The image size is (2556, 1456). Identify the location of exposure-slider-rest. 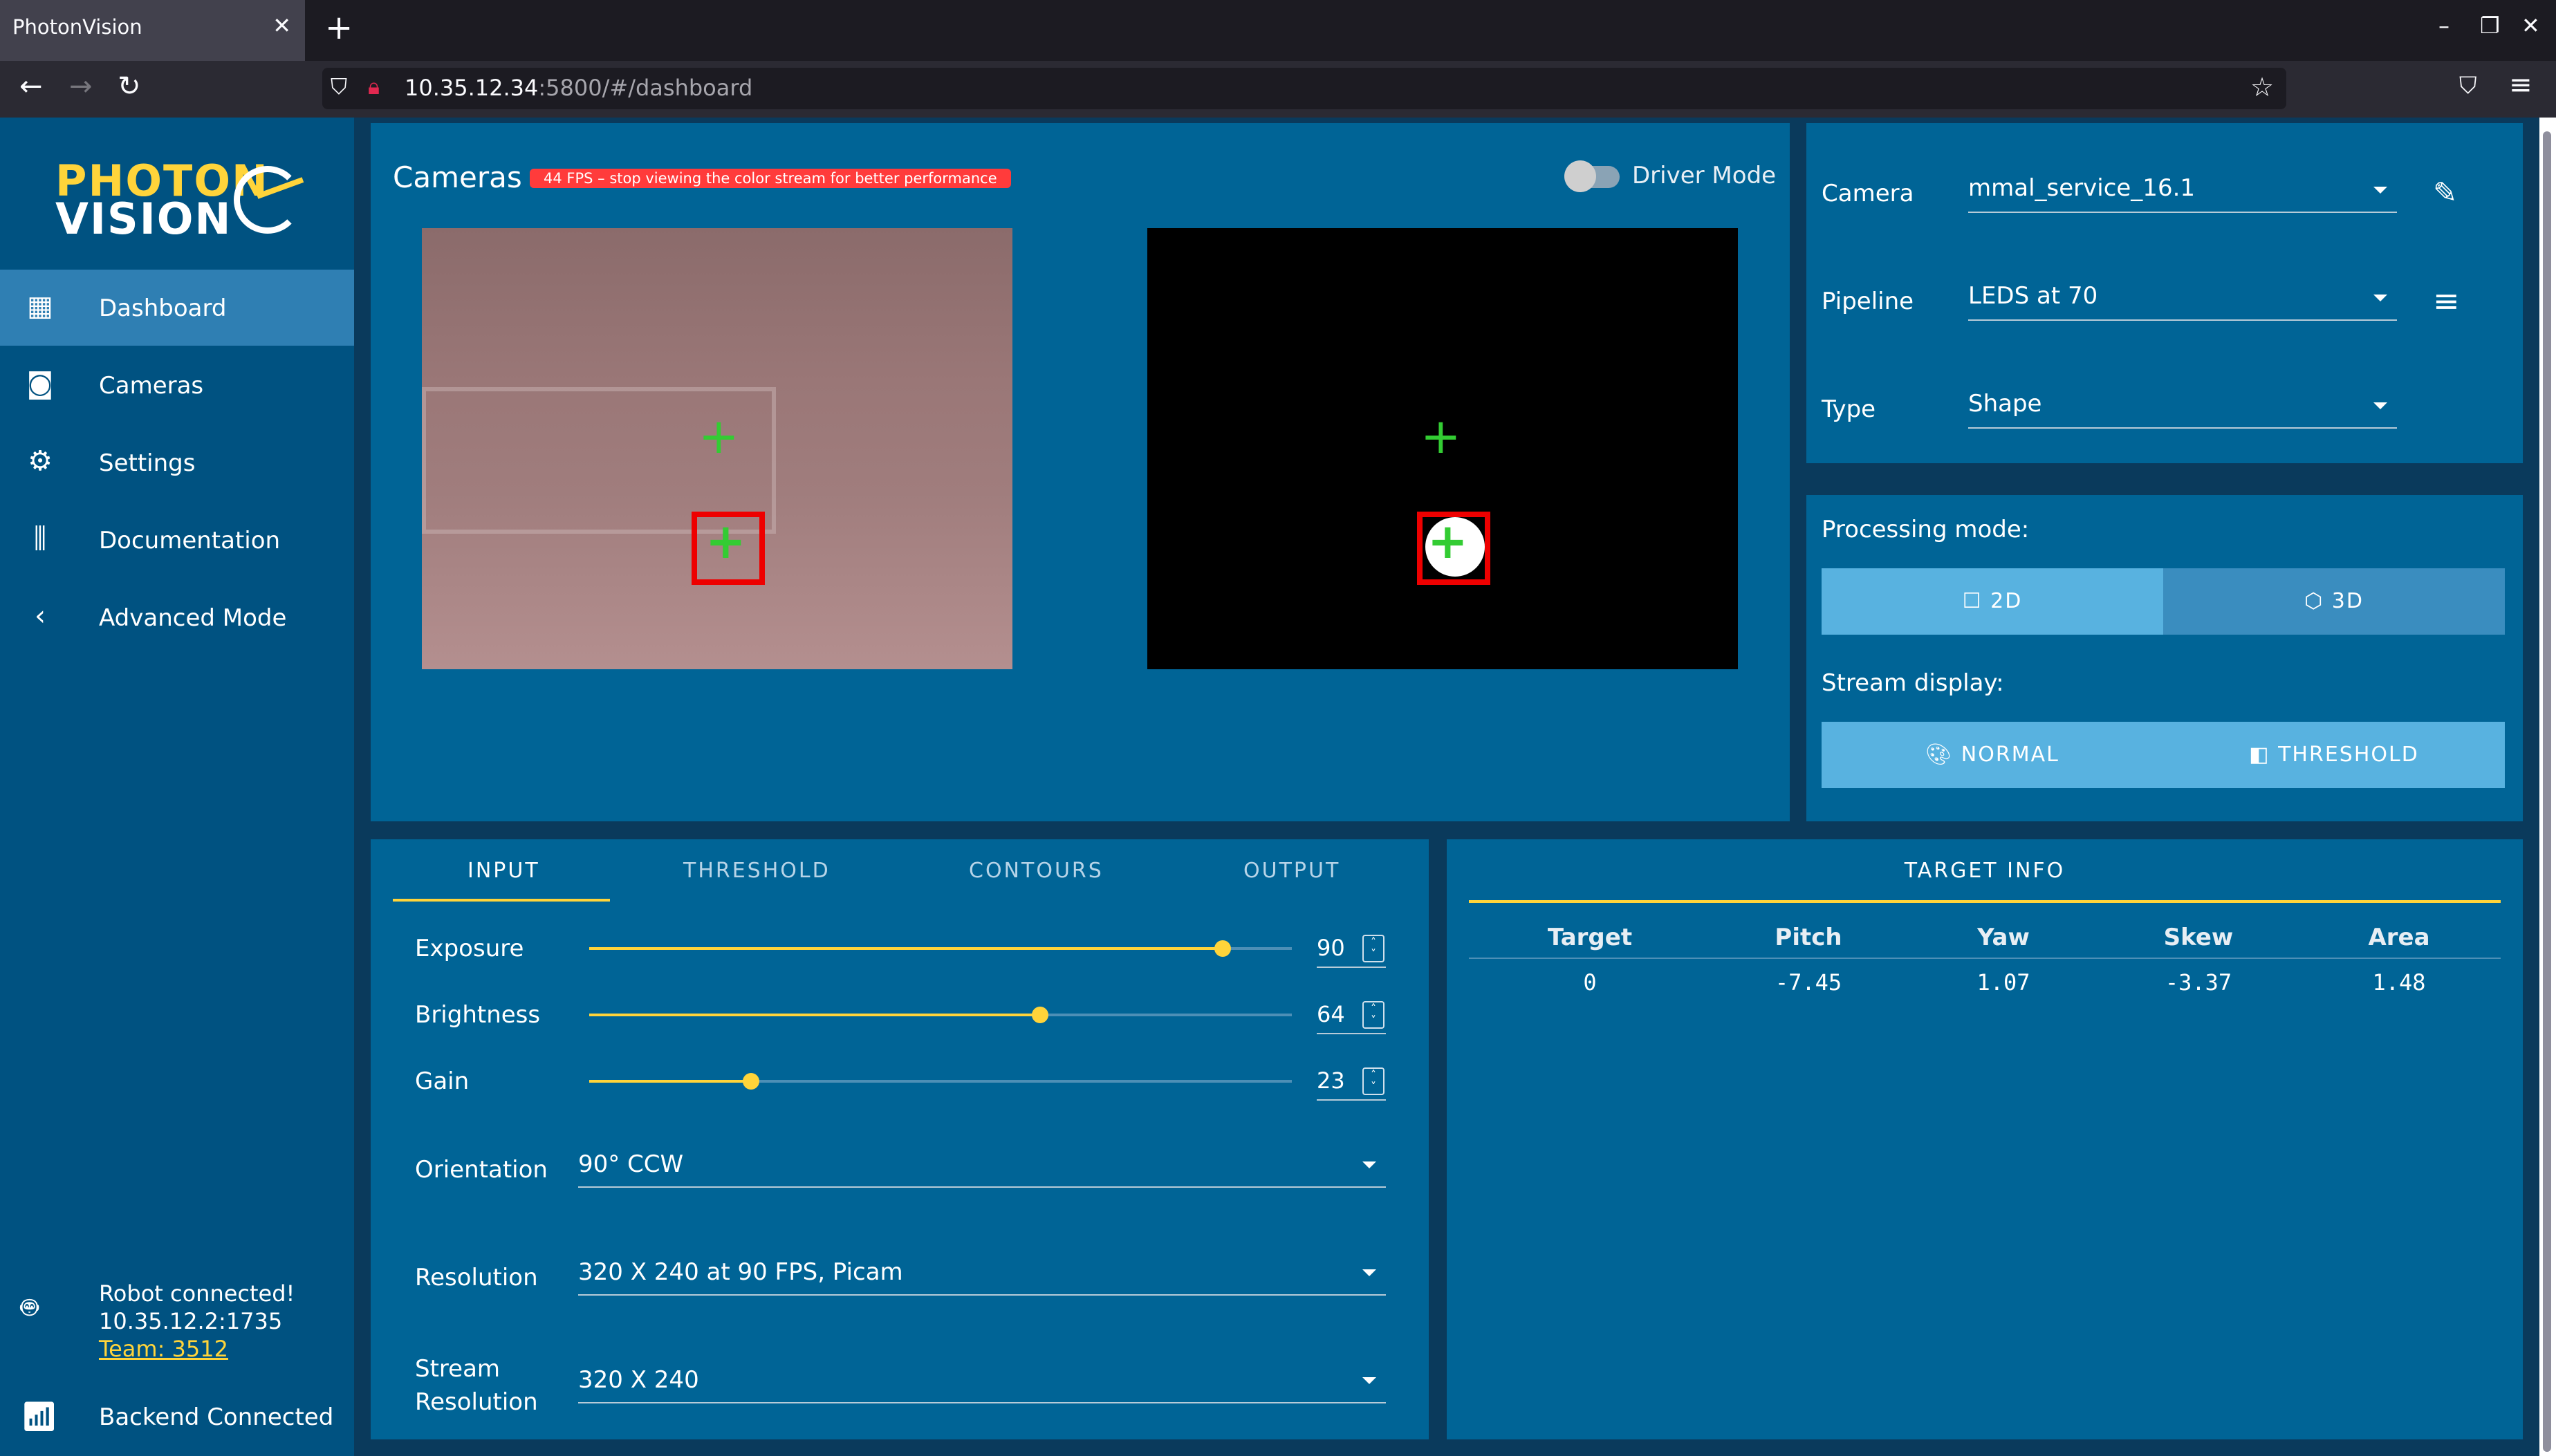
(1257, 948).